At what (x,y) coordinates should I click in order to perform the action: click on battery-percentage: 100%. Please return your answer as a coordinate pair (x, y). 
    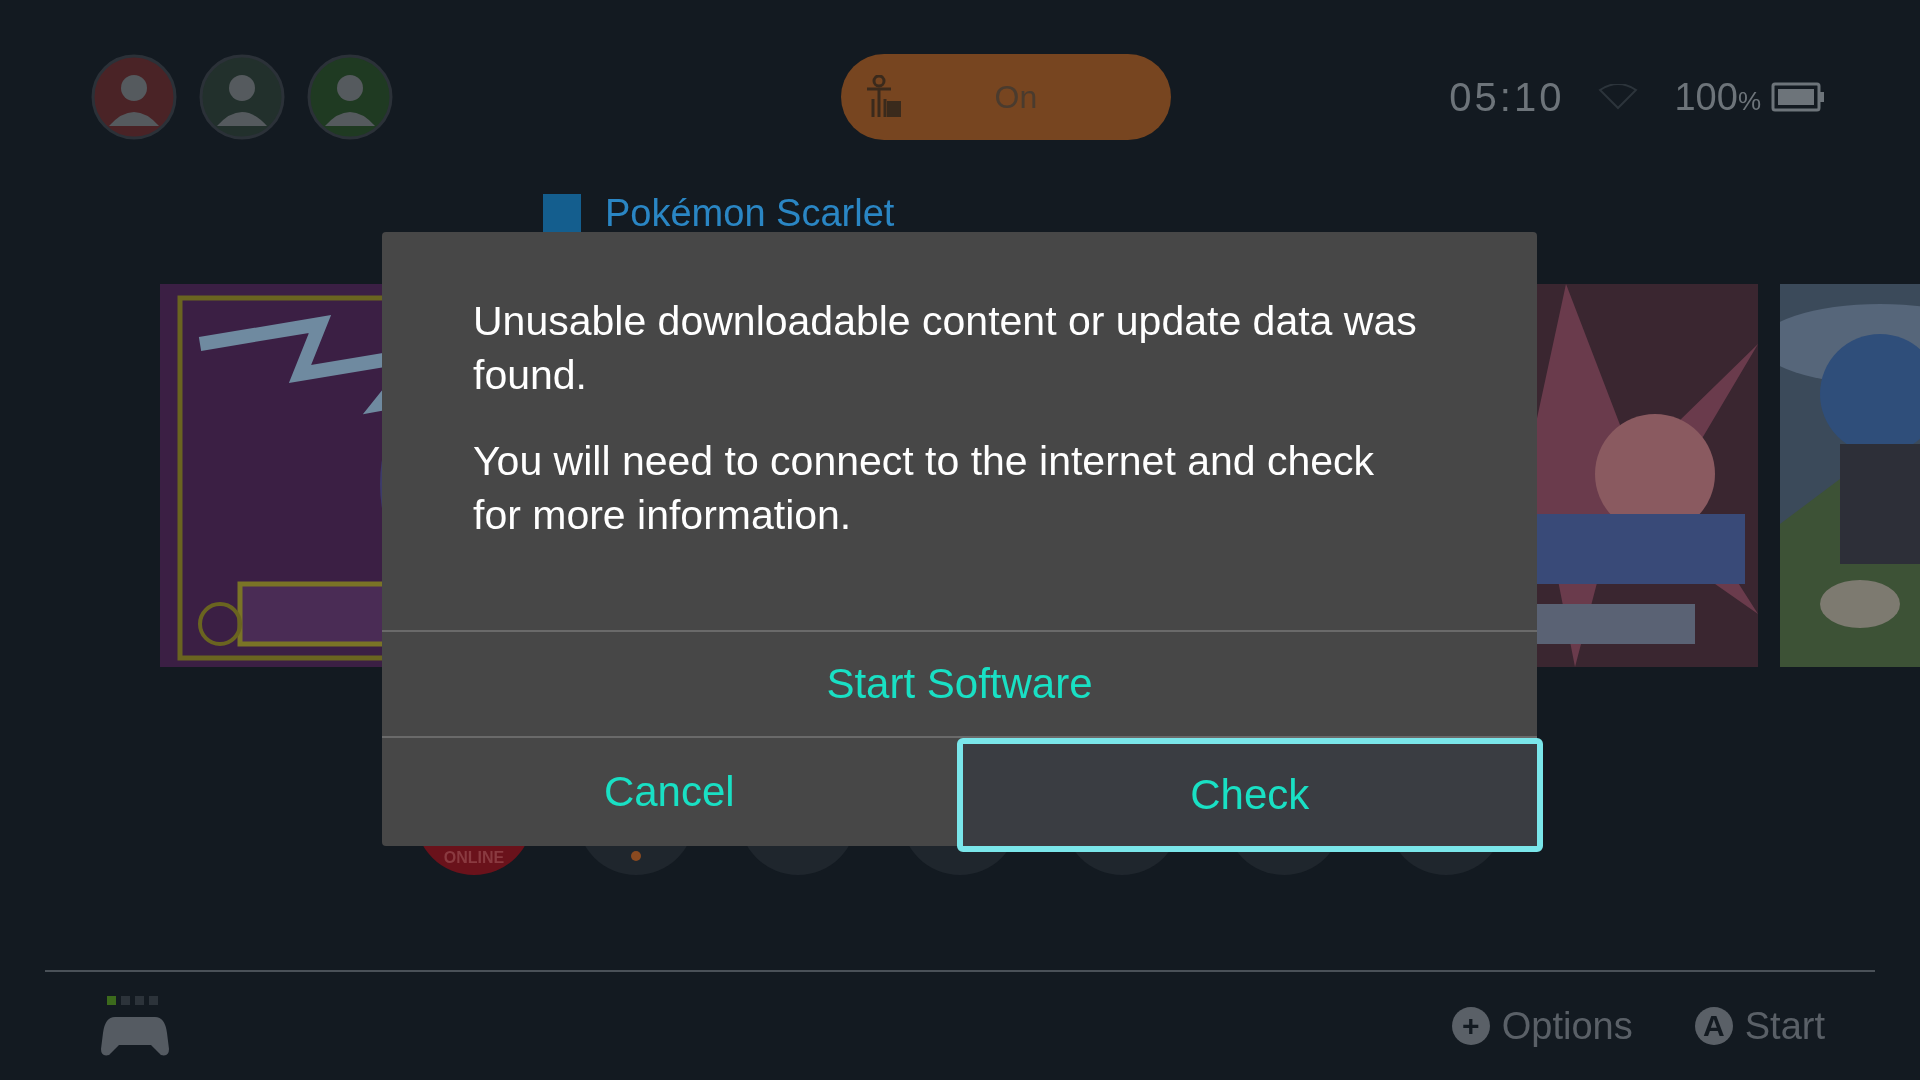
    Looking at the image, I should click on (1717, 97).